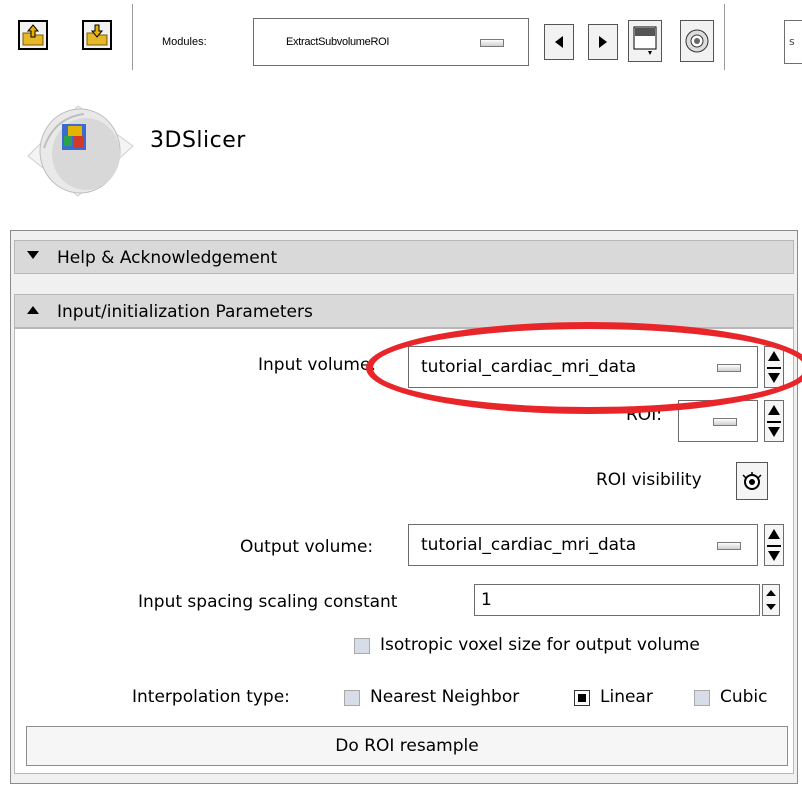  What do you see at coordinates (774, 367) in the screenshot?
I see `input-volume-spinner` at bounding box center [774, 367].